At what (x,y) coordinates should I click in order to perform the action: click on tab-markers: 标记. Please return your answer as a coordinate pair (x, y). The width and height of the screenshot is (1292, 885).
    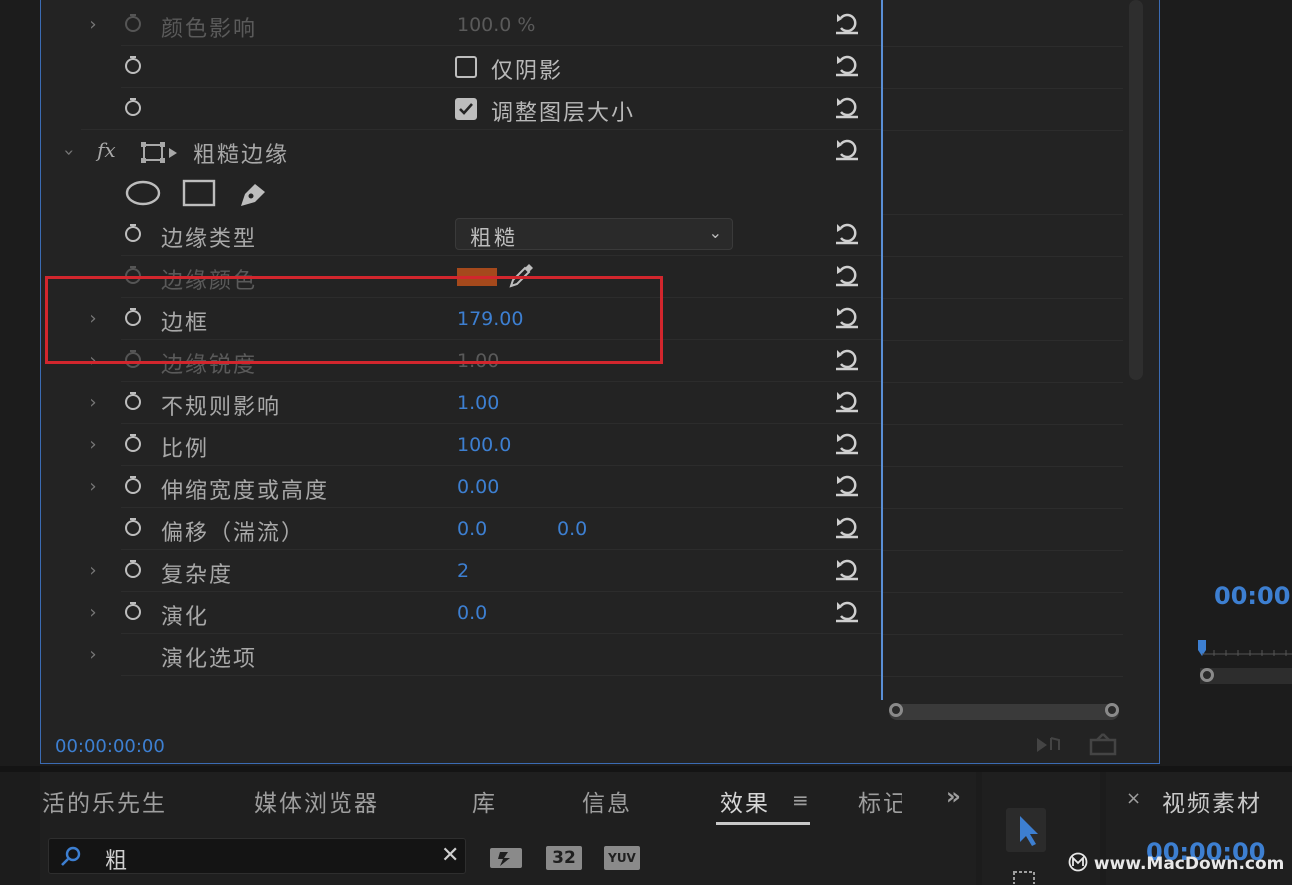
    Looking at the image, I should click on (880, 801).